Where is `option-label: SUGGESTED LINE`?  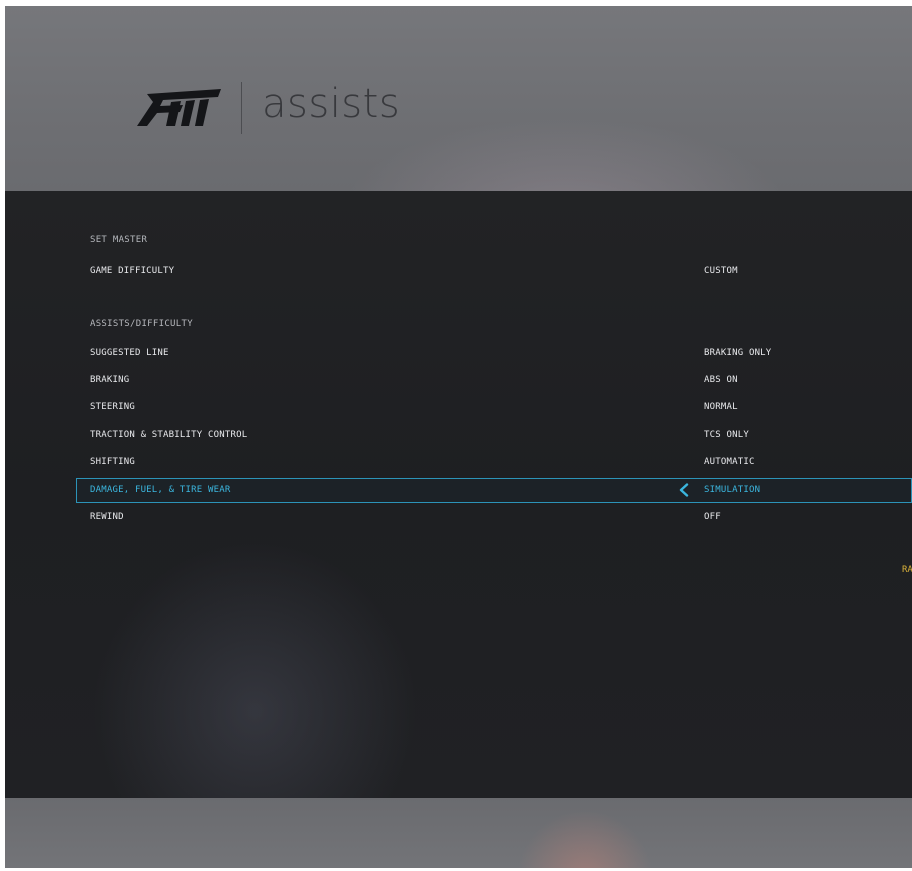 option-label: SUGGESTED LINE is located at coordinates (129, 353).